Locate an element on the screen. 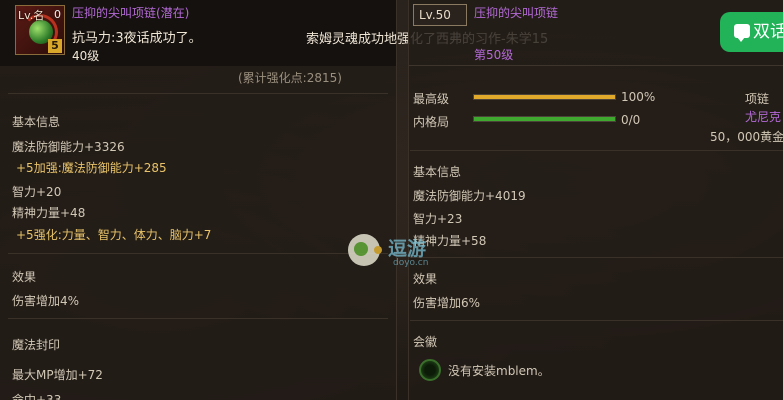 Image resolution: width=783 pixels, height=400 pixels. stat-line: 魔法防御能力+4019 is located at coordinates (469, 196).